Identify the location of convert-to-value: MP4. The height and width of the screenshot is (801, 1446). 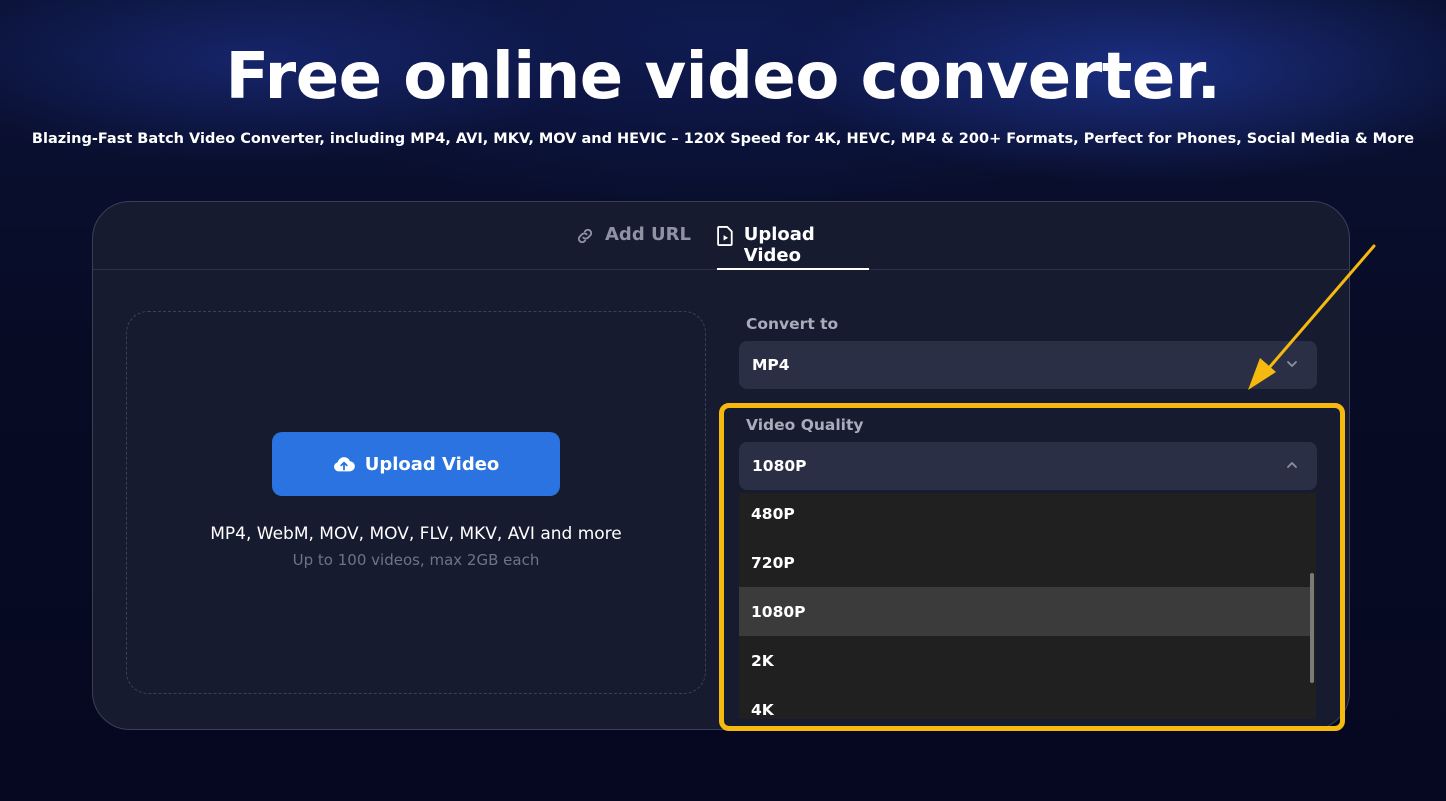
(771, 365).